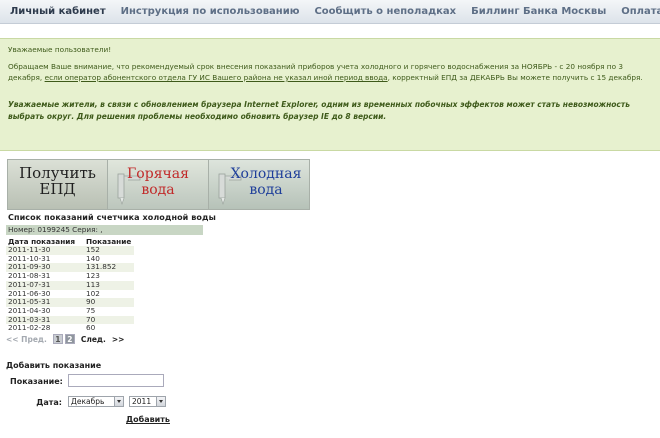 The image size is (660, 438). I want to click on cold-water-tile: Холодная вода, so click(259, 184).